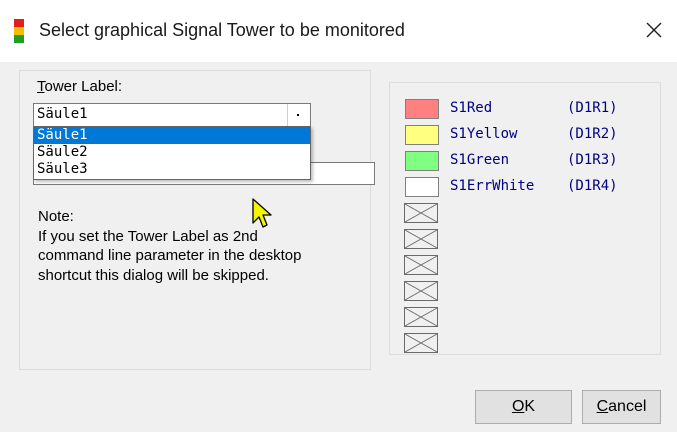 This screenshot has height=432, width=677. What do you see at coordinates (592, 108) in the screenshot?
I see `signal-code: (D1R1)` at bounding box center [592, 108].